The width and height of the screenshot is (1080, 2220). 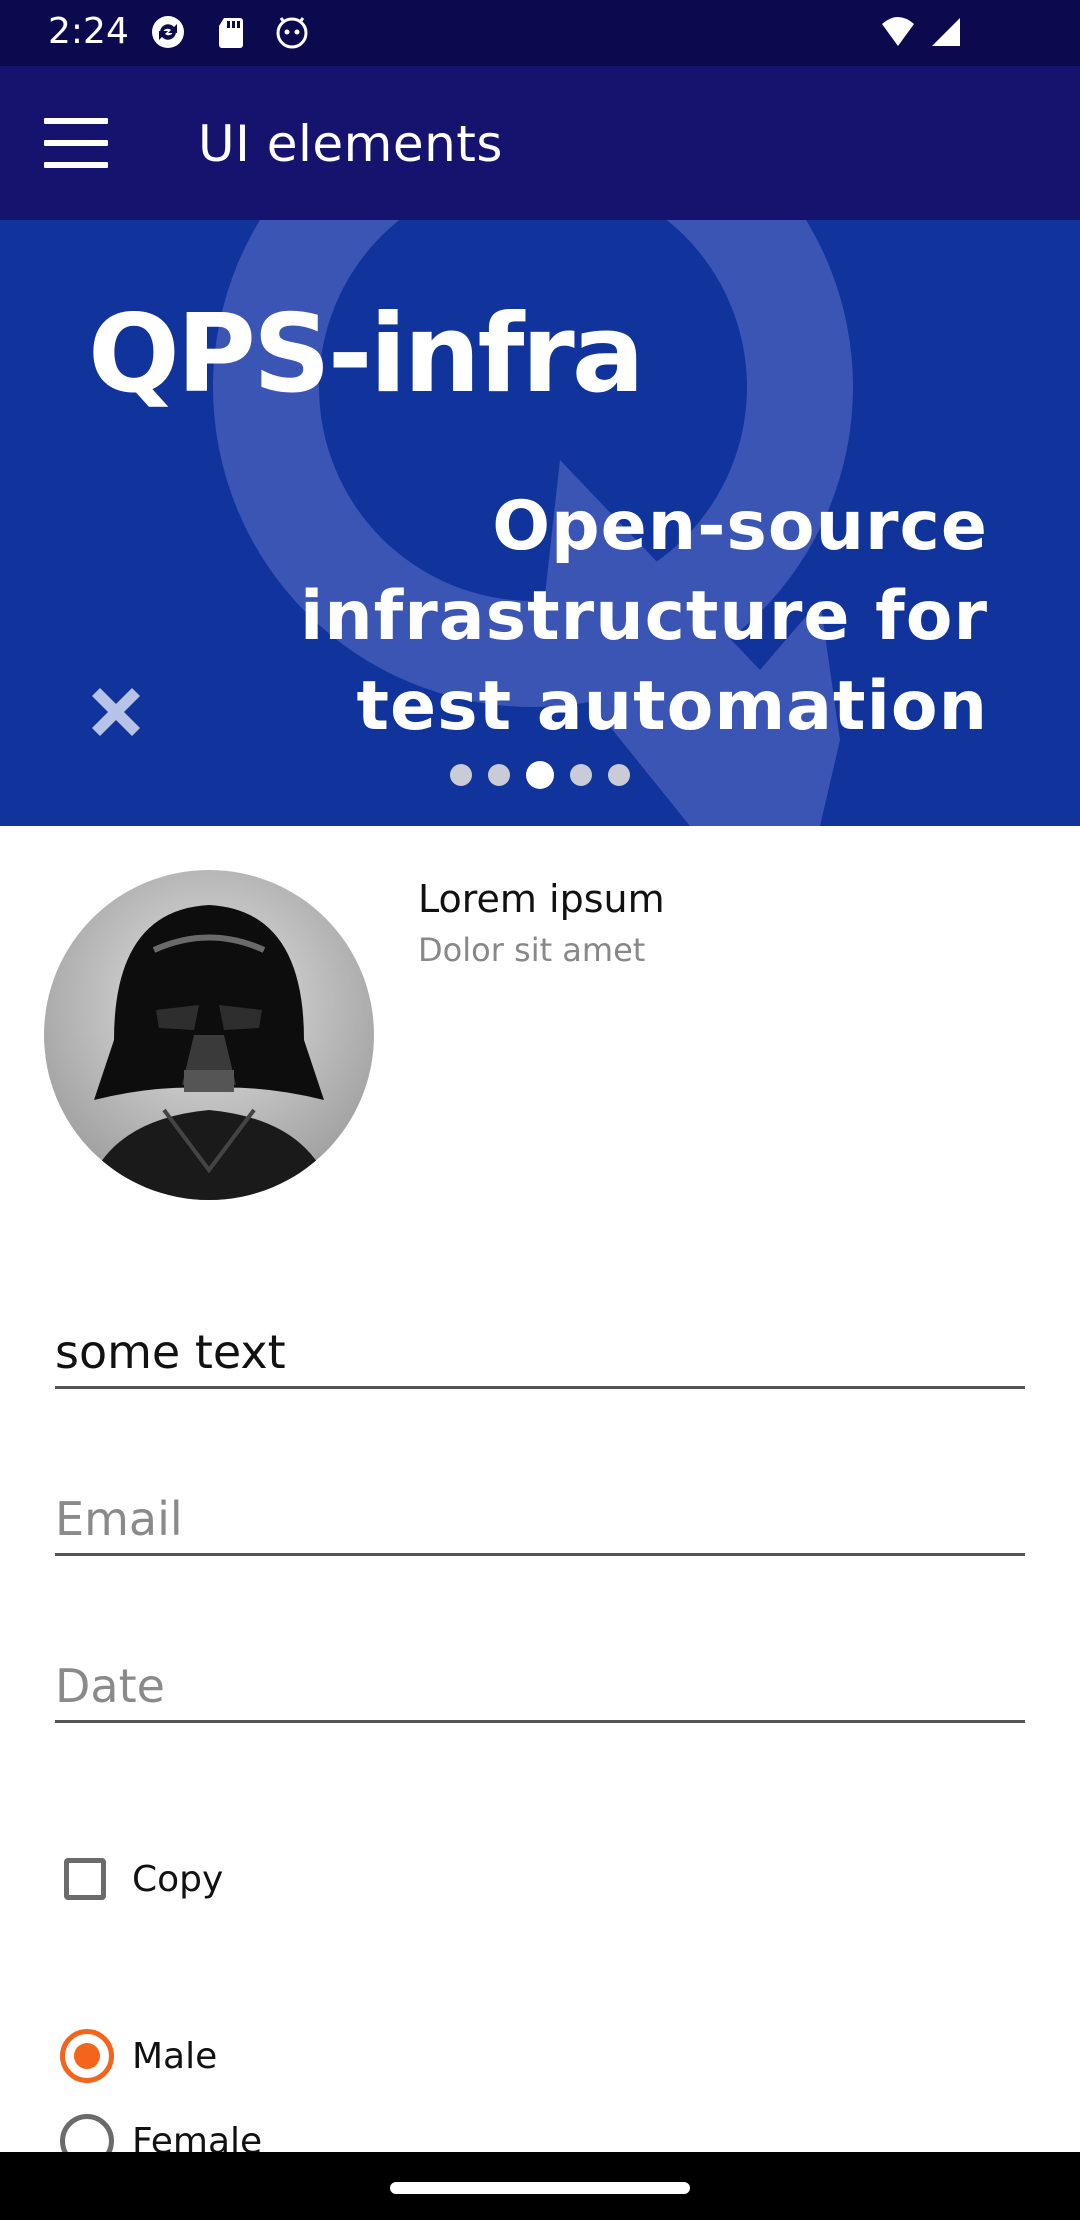 I want to click on carousel-indicator, so click(x=540, y=775).